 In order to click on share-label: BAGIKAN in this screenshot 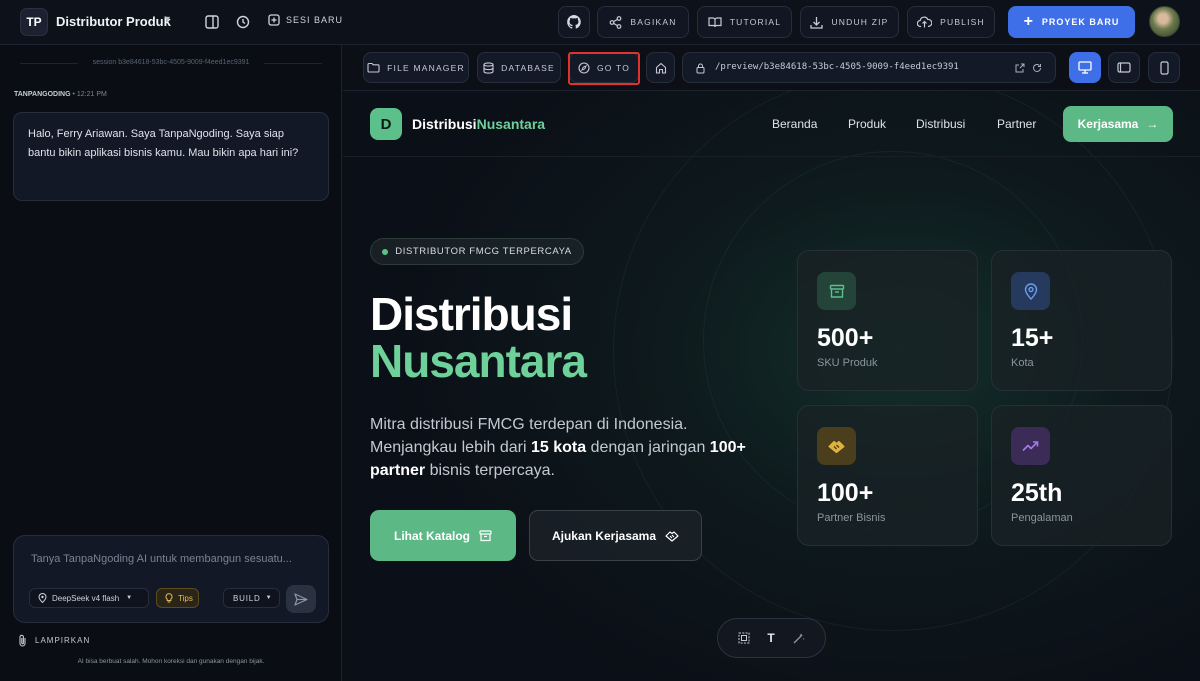, I will do `click(653, 22)`.